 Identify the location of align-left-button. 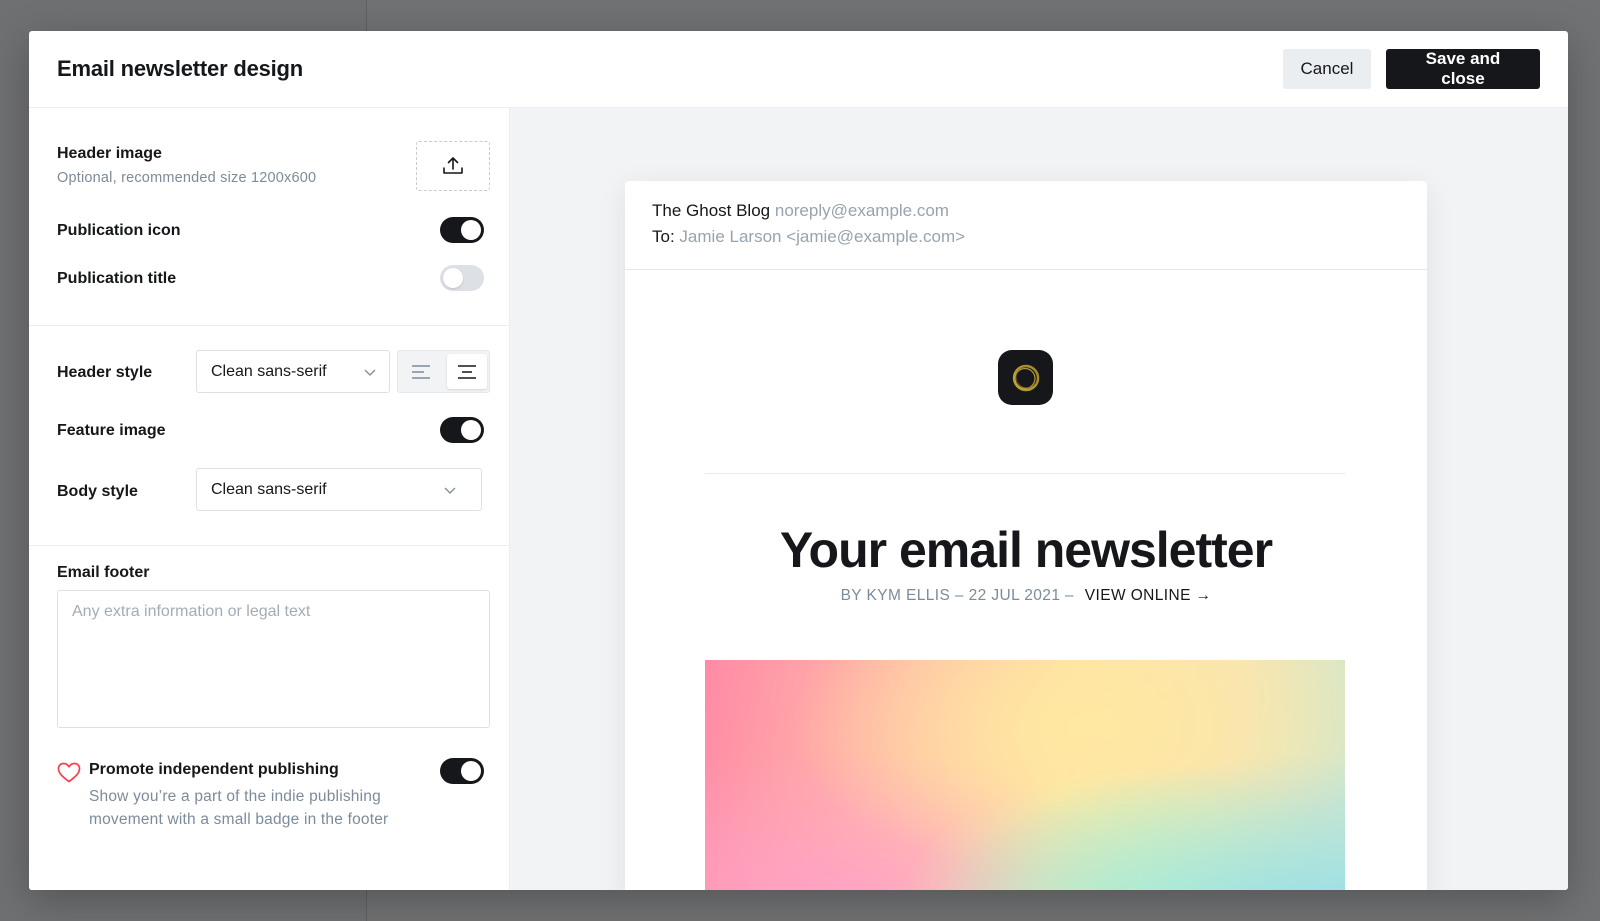
(421, 371).